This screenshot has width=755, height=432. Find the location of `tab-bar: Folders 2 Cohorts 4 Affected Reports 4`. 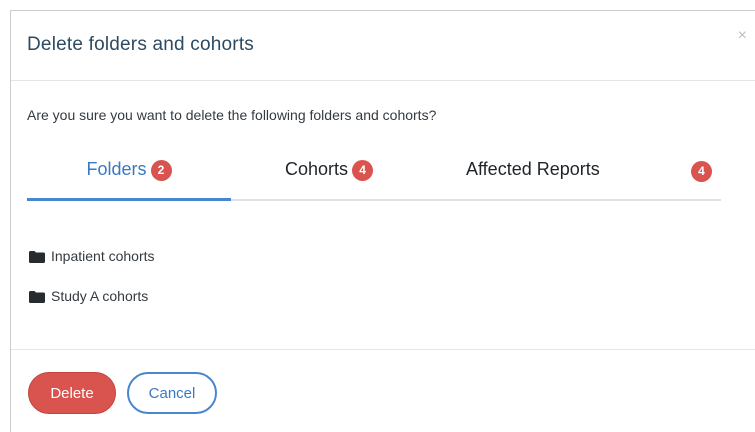

tab-bar: Folders 2 Cohorts 4 Affected Reports 4 is located at coordinates (374, 176).